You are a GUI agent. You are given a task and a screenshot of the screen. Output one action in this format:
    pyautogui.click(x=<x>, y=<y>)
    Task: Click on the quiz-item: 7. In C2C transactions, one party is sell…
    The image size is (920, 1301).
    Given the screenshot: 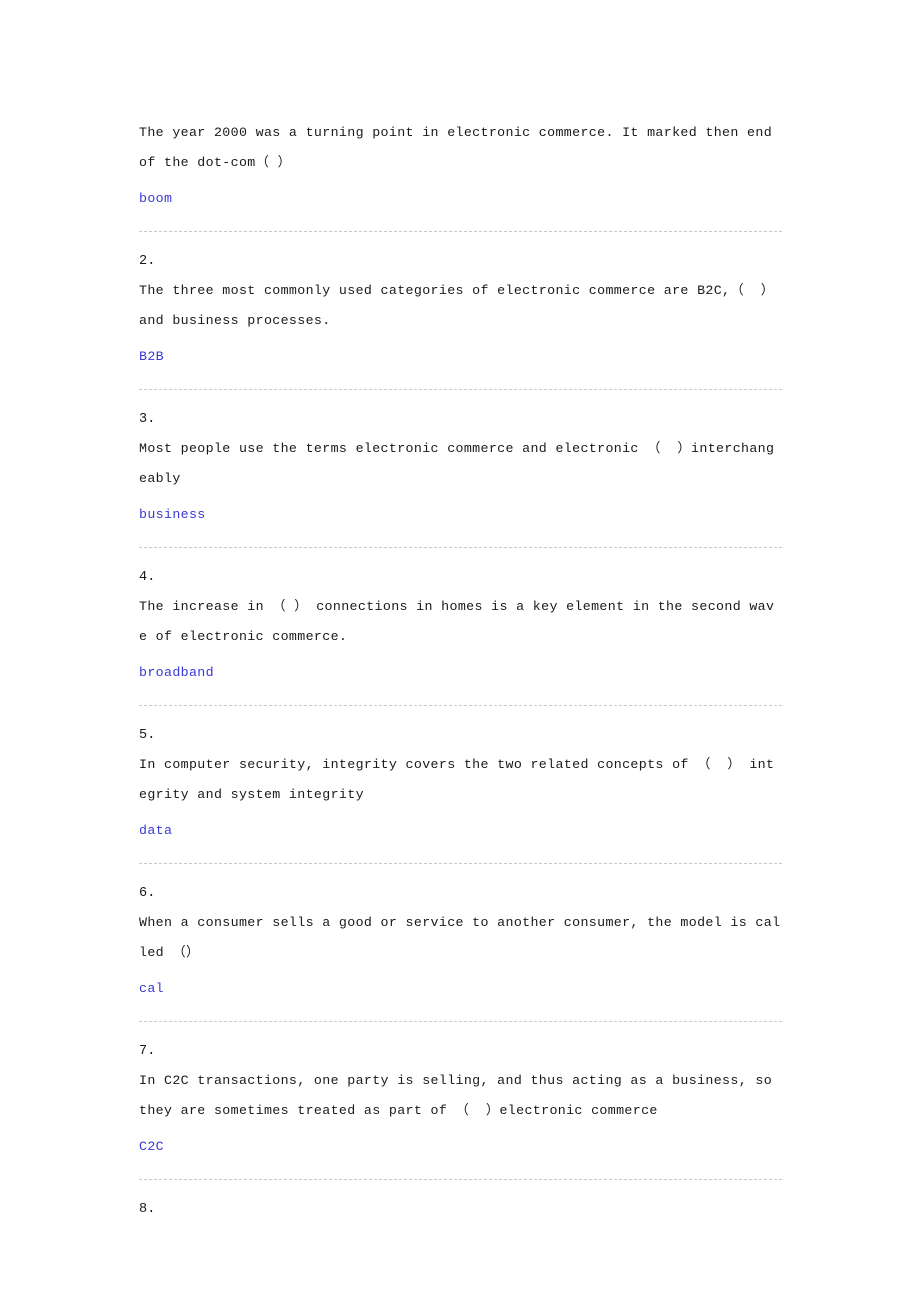 What is the action you would take?
    pyautogui.click(x=460, y=1099)
    